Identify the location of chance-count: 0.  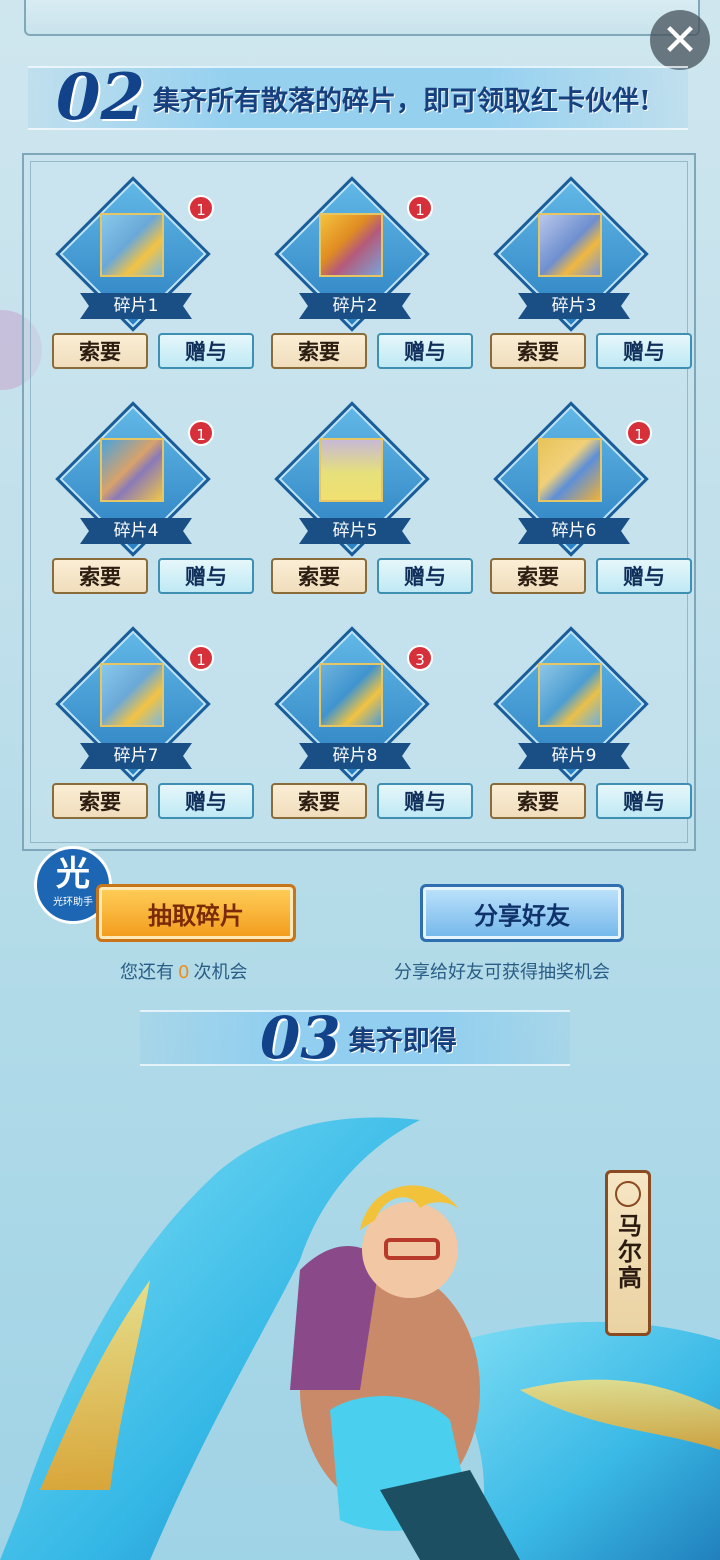
(184, 972).